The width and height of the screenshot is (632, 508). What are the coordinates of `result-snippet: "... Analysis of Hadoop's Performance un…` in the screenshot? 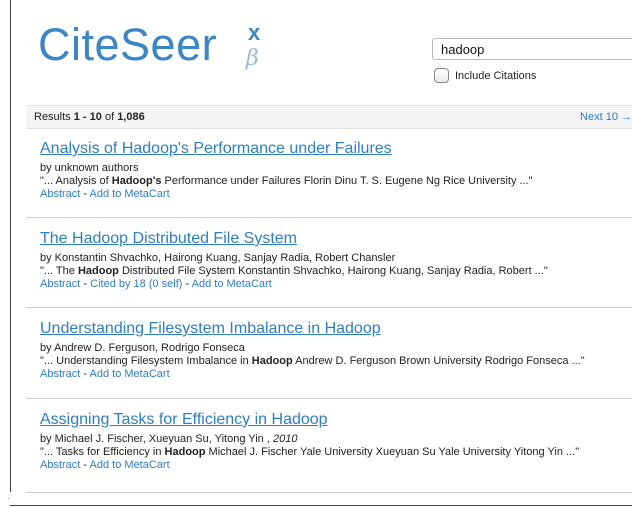 It's located at (286, 181).